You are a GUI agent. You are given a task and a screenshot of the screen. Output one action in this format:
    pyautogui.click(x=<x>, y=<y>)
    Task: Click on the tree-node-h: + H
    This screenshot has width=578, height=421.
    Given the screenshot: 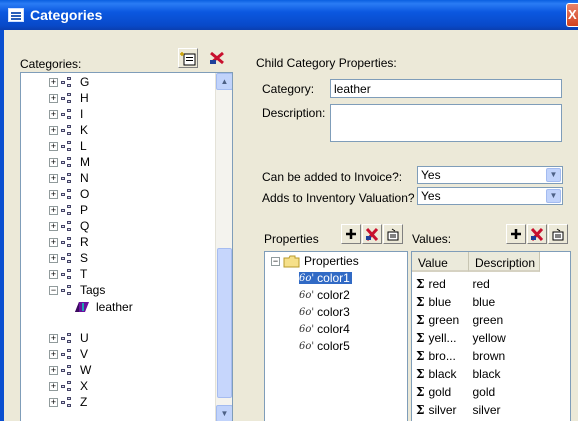 What is the action you would take?
    pyautogui.click(x=69, y=98)
    